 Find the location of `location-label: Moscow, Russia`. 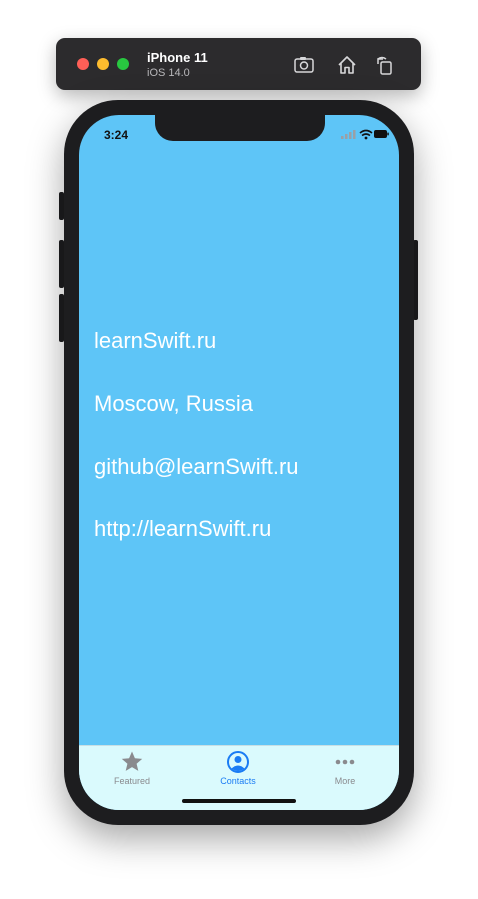

location-label: Moscow, Russia is located at coordinates (173, 403).